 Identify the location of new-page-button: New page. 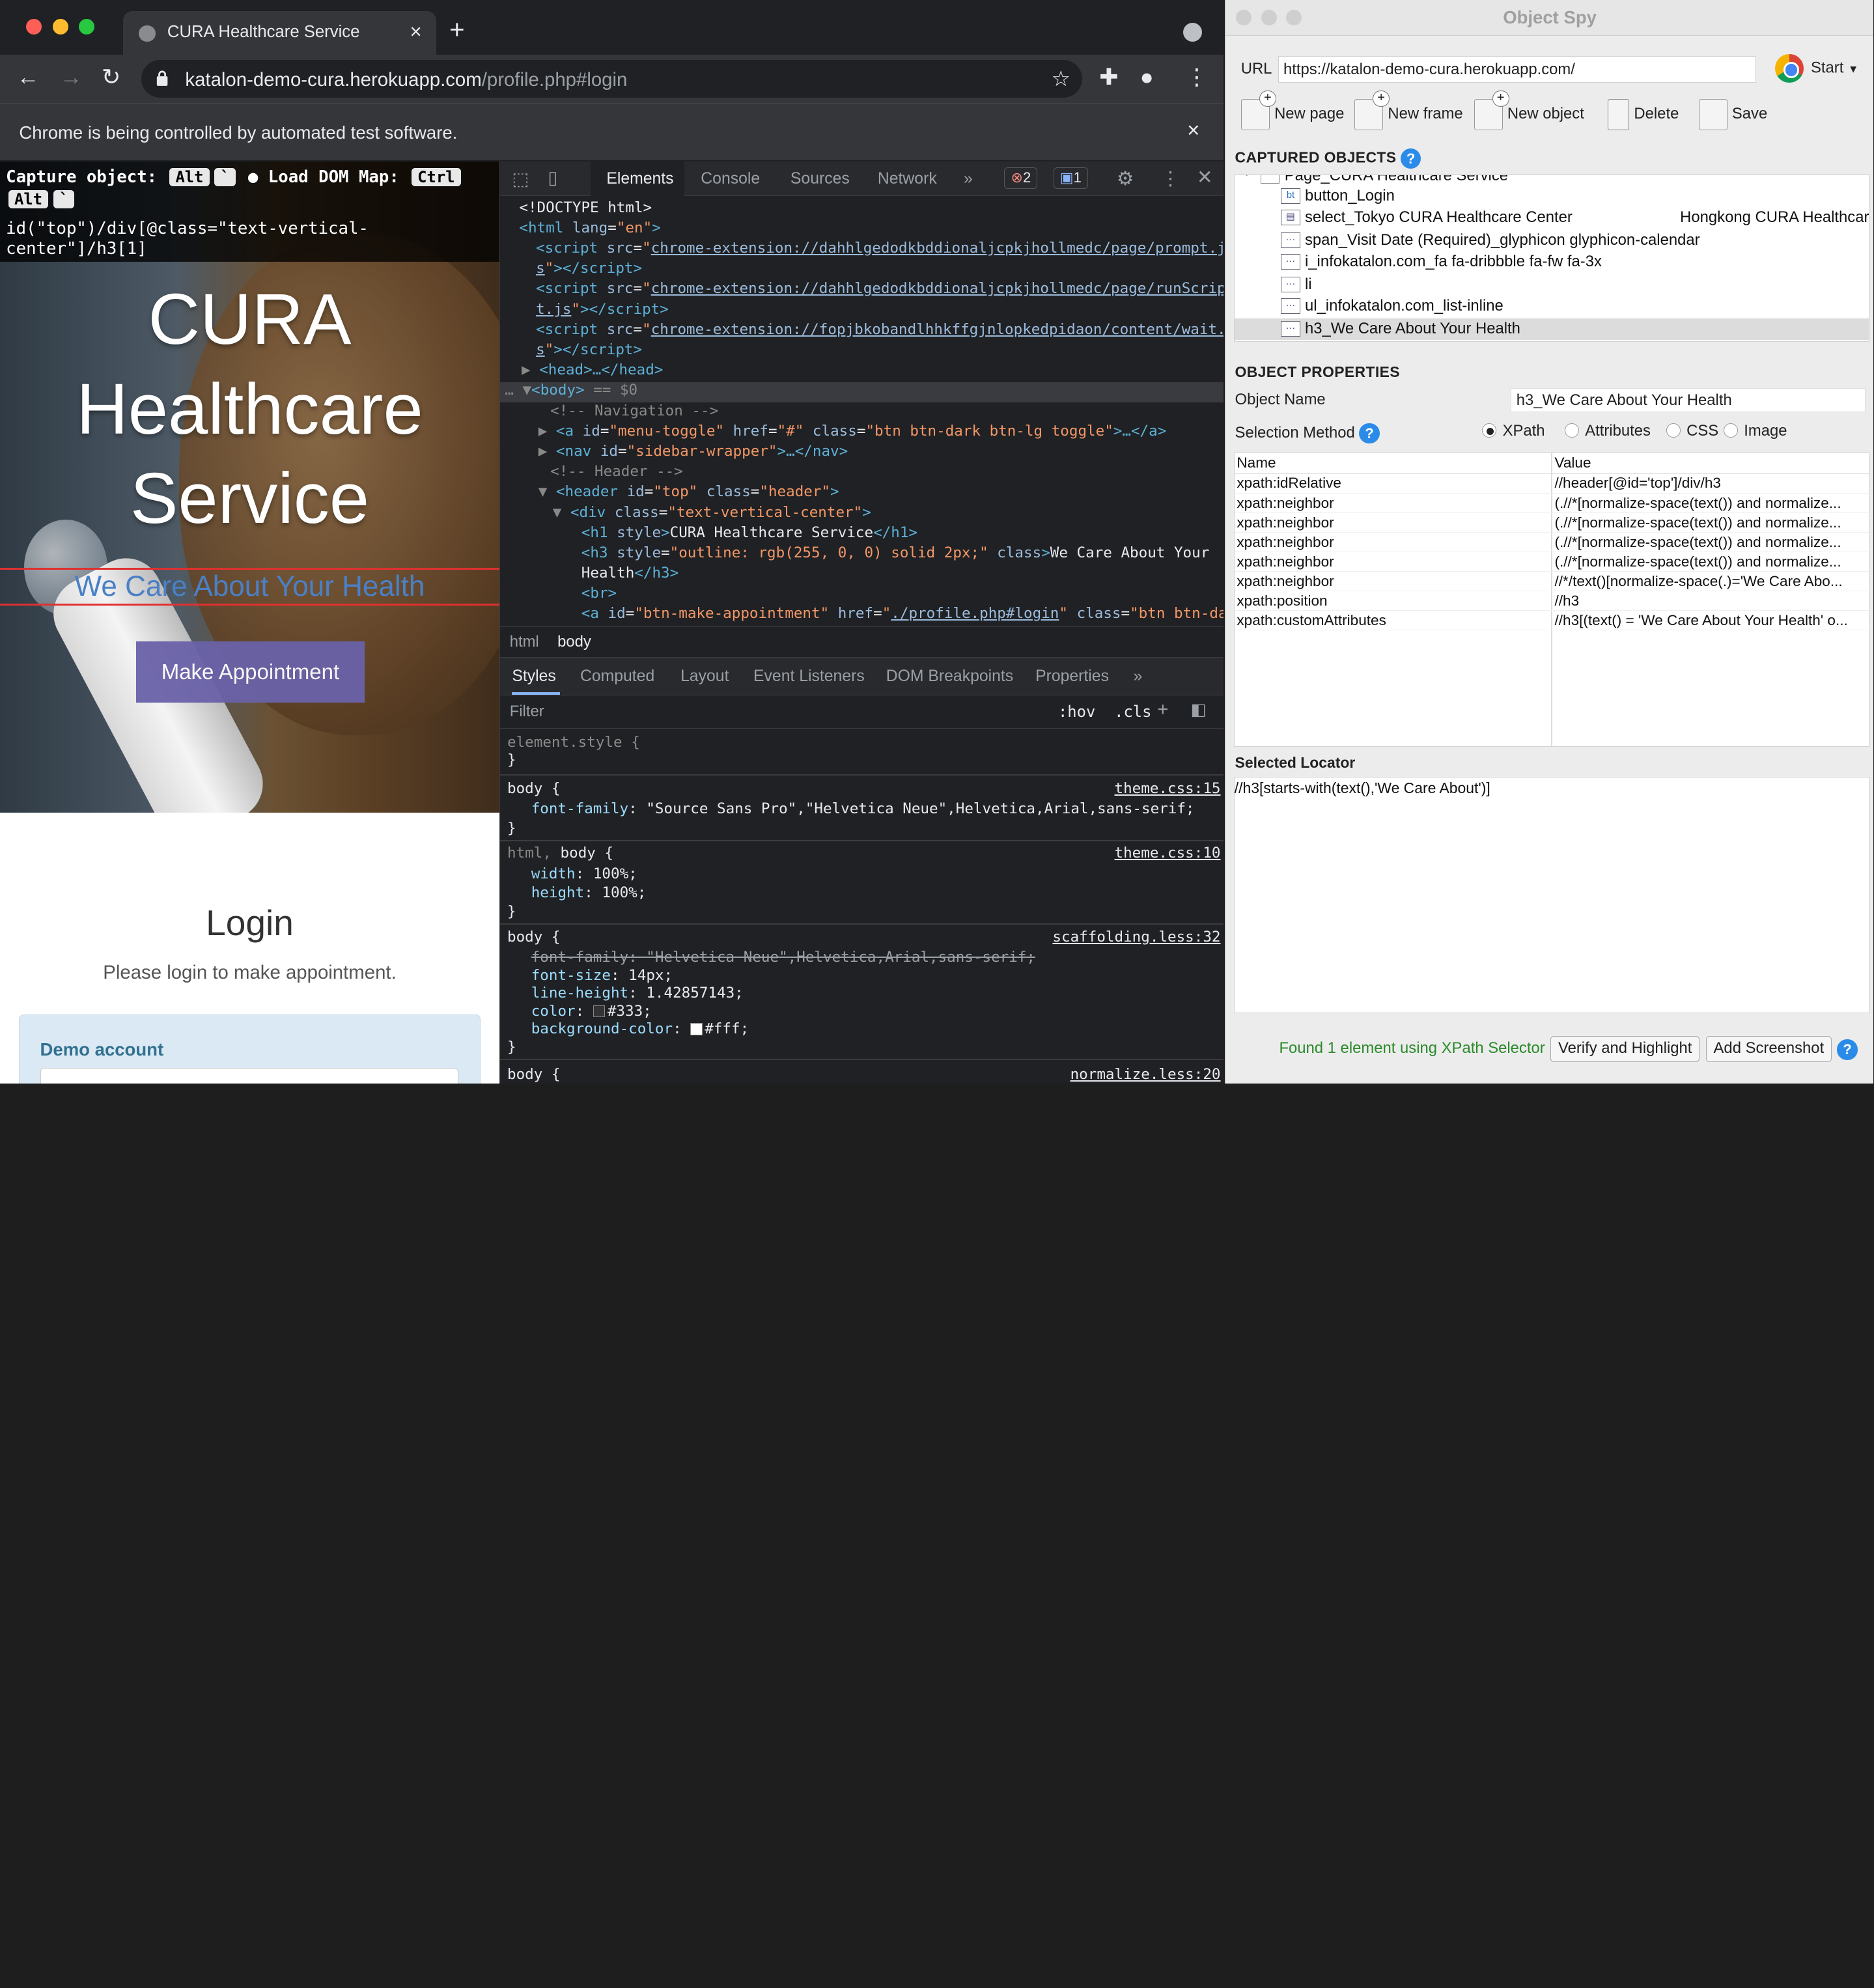
(1292, 111).